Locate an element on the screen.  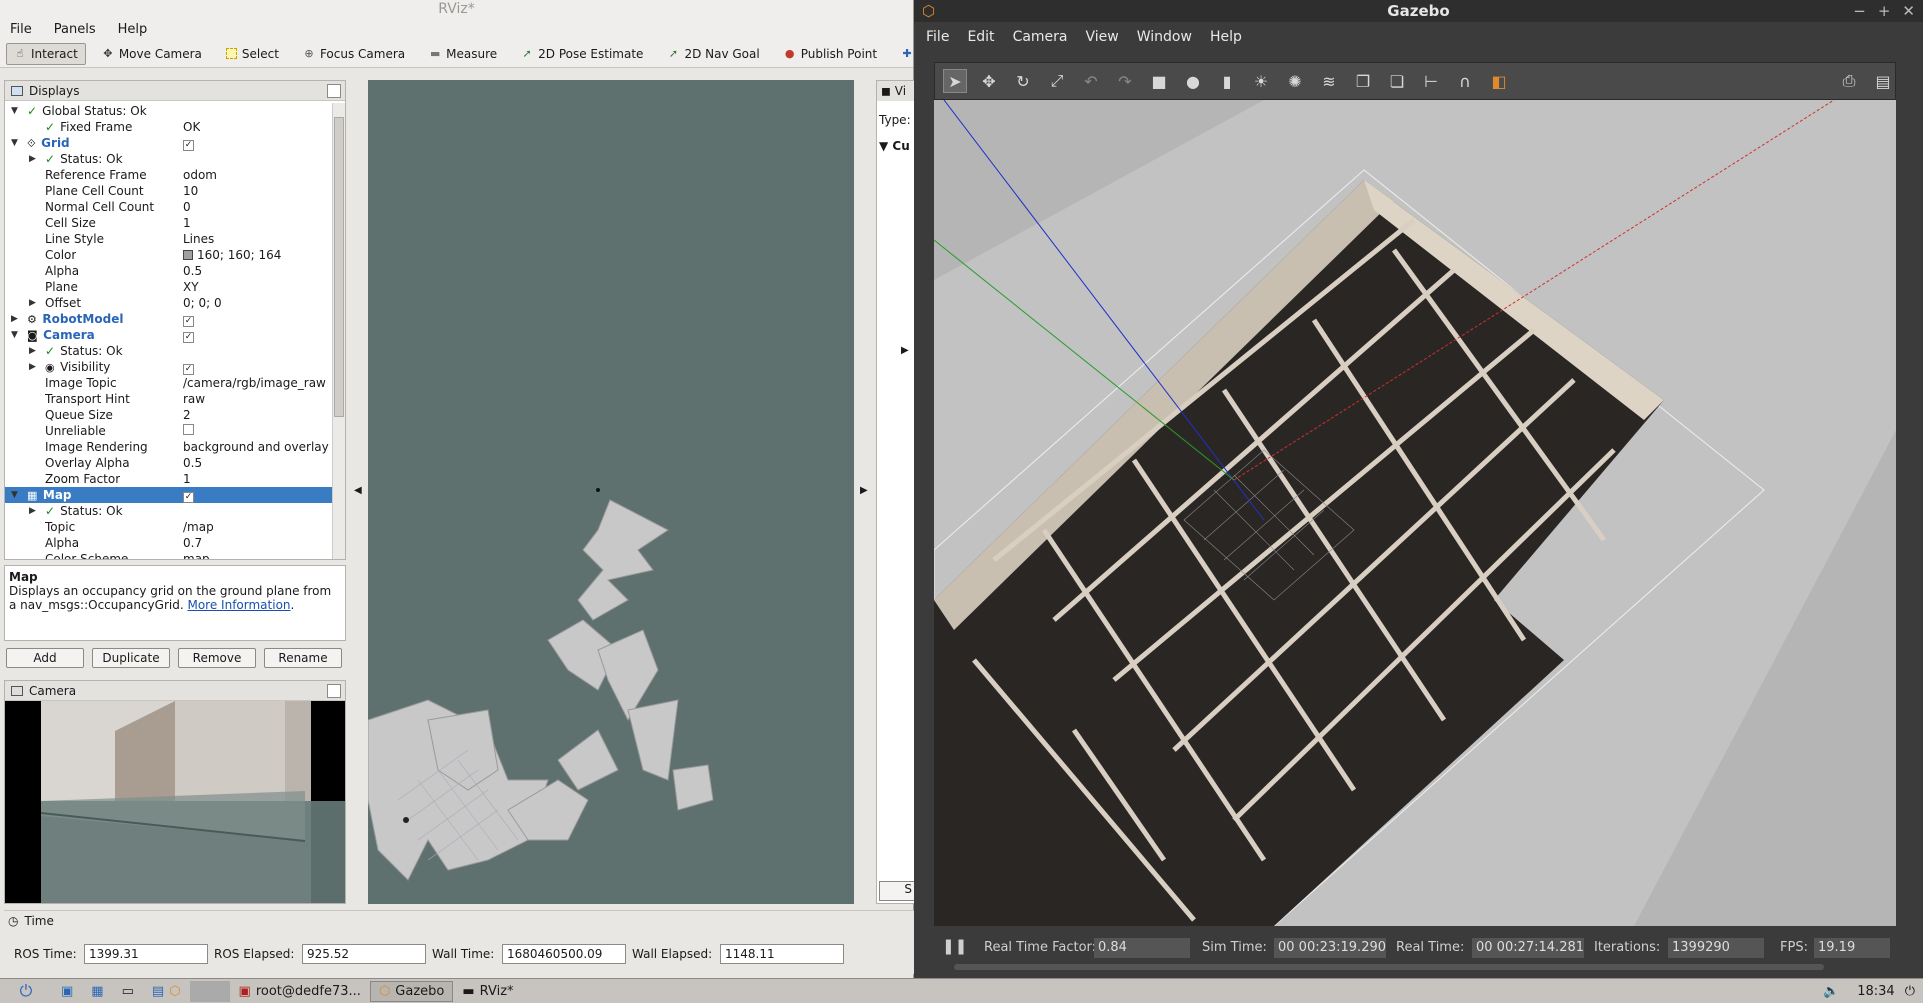
launcher-files: ▣ is located at coordinates (67, 991).